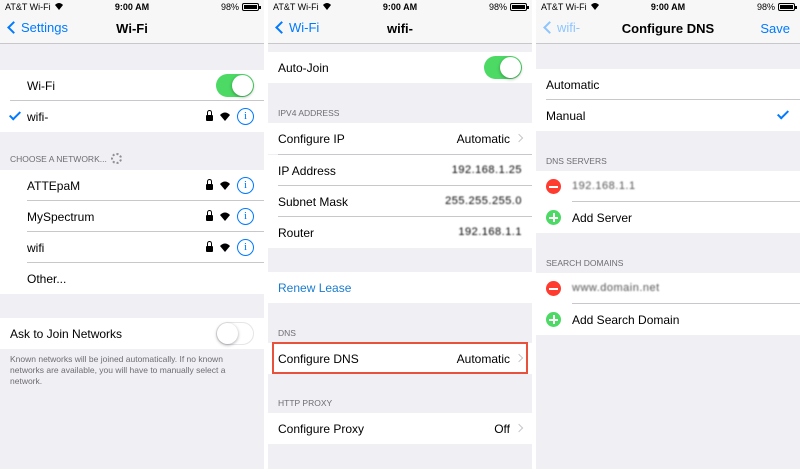  What do you see at coordinates (668, 115) in the screenshot?
I see `dns-manual-row: Manual` at bounding box center [668, 115].